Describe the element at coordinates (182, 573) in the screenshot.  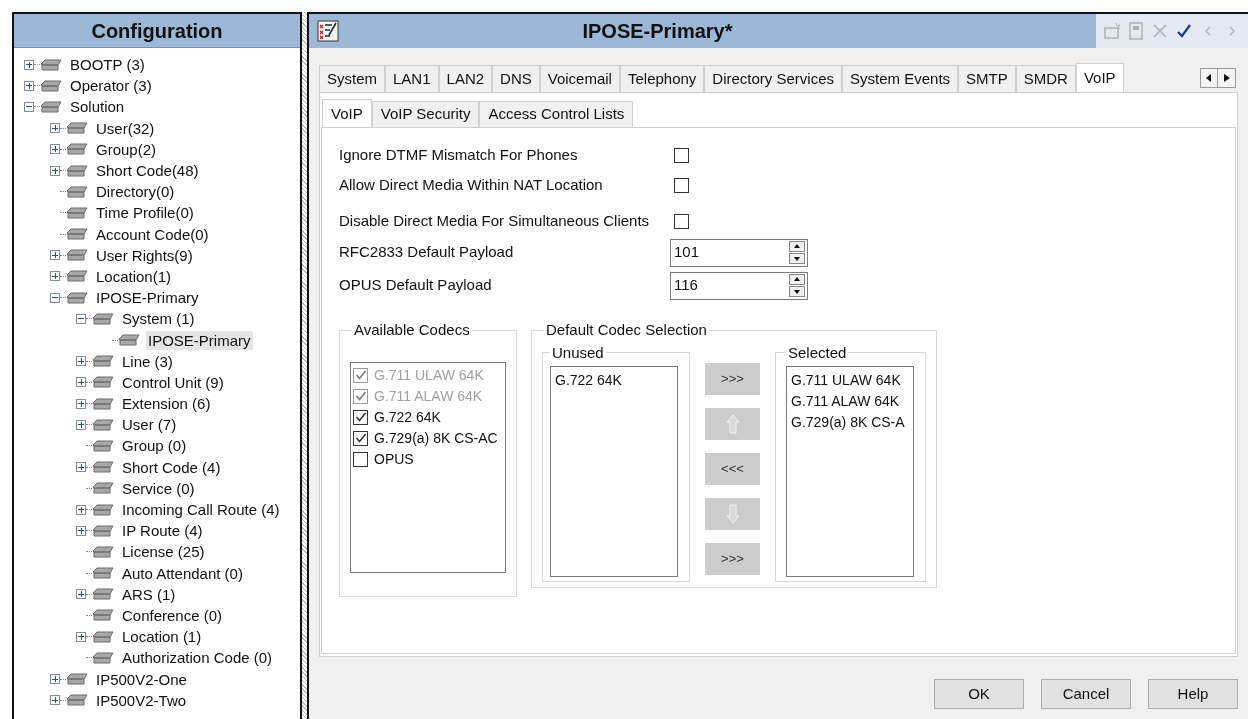
I see `tree-item: Auto Attendant (0)` at that location.